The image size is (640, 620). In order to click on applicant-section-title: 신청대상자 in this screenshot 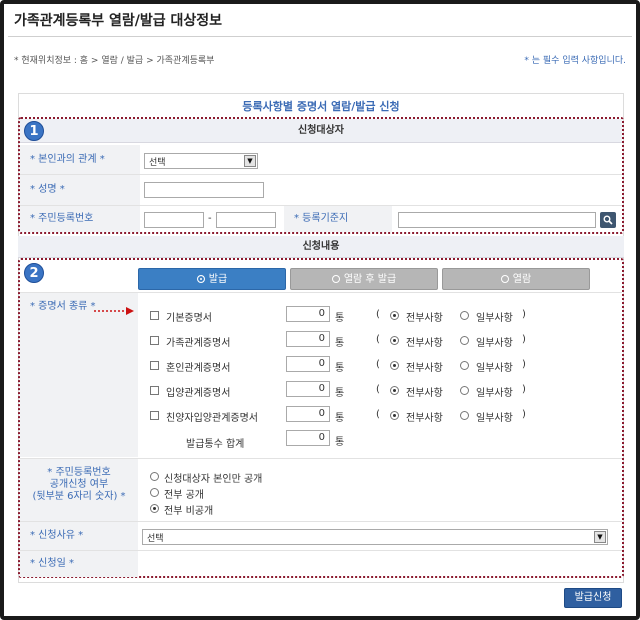, I will do `click(321, 130)`.